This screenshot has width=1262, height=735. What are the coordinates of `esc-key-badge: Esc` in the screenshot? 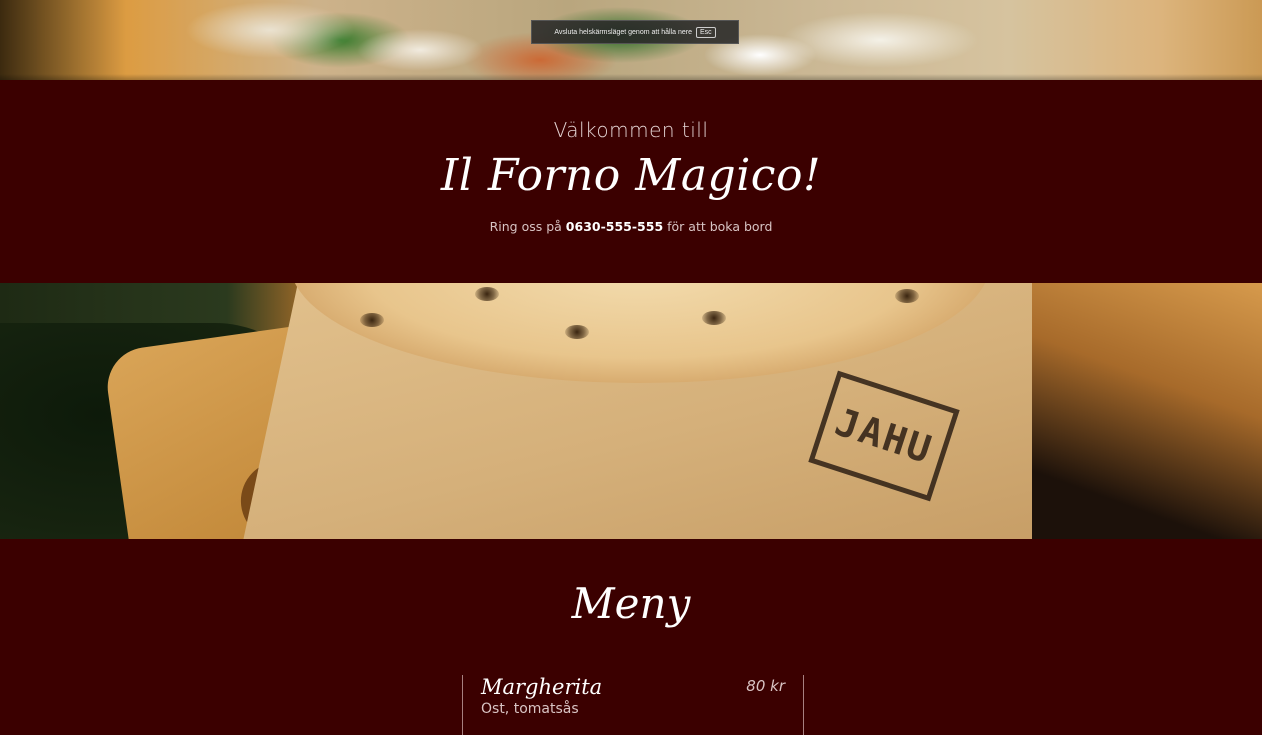 It's located at (705, 32).